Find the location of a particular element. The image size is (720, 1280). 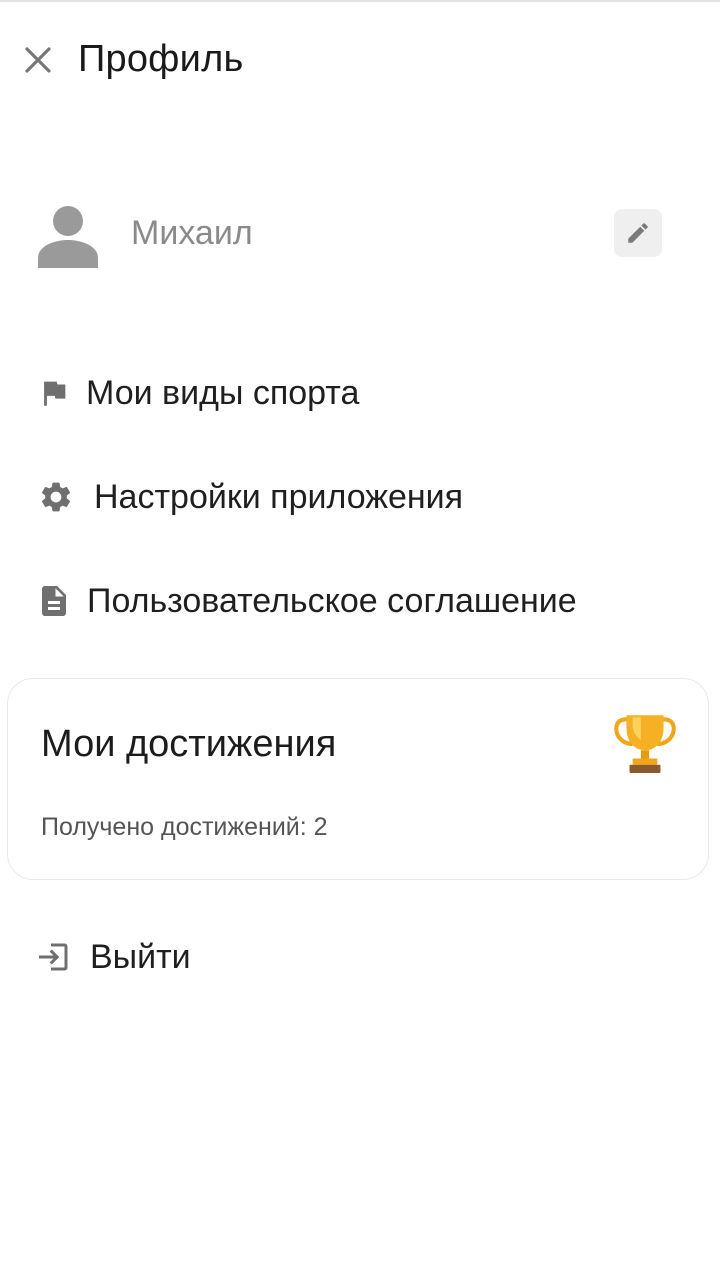

profile-row: Михаил is located at coordinates (360, 234).